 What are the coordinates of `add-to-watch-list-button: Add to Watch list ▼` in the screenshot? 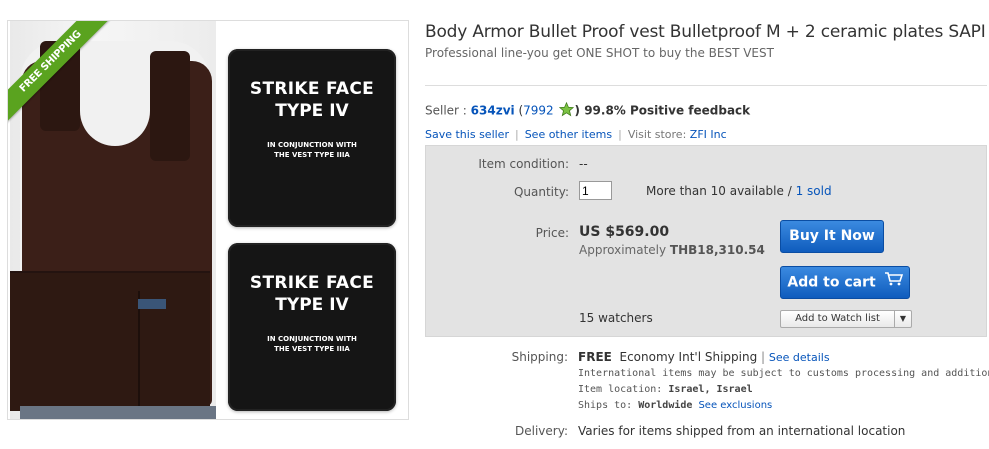 It's located at (846, 319).